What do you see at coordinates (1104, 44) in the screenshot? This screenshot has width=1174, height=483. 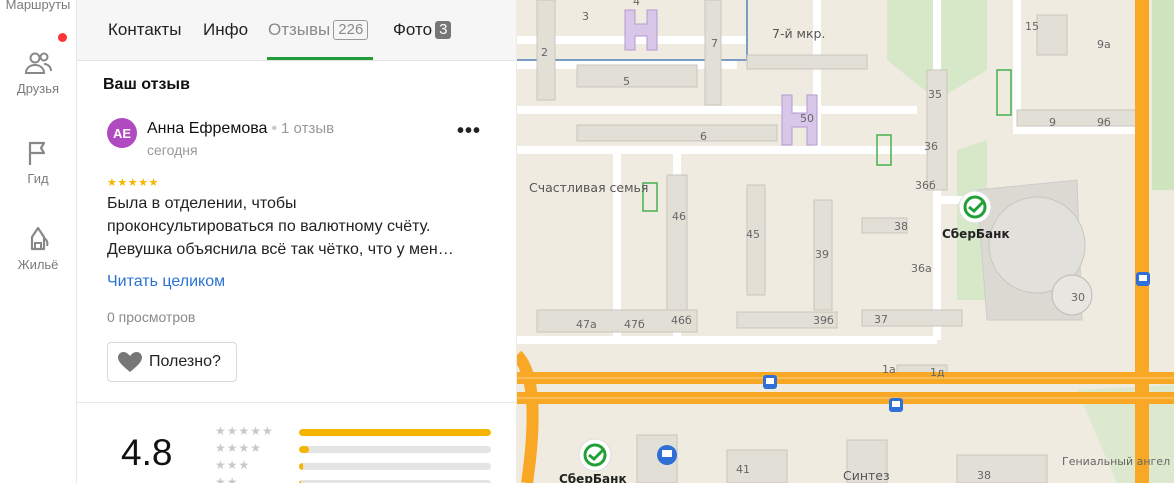 I see `house-number: 9а` at bounding box center [1104, 44].